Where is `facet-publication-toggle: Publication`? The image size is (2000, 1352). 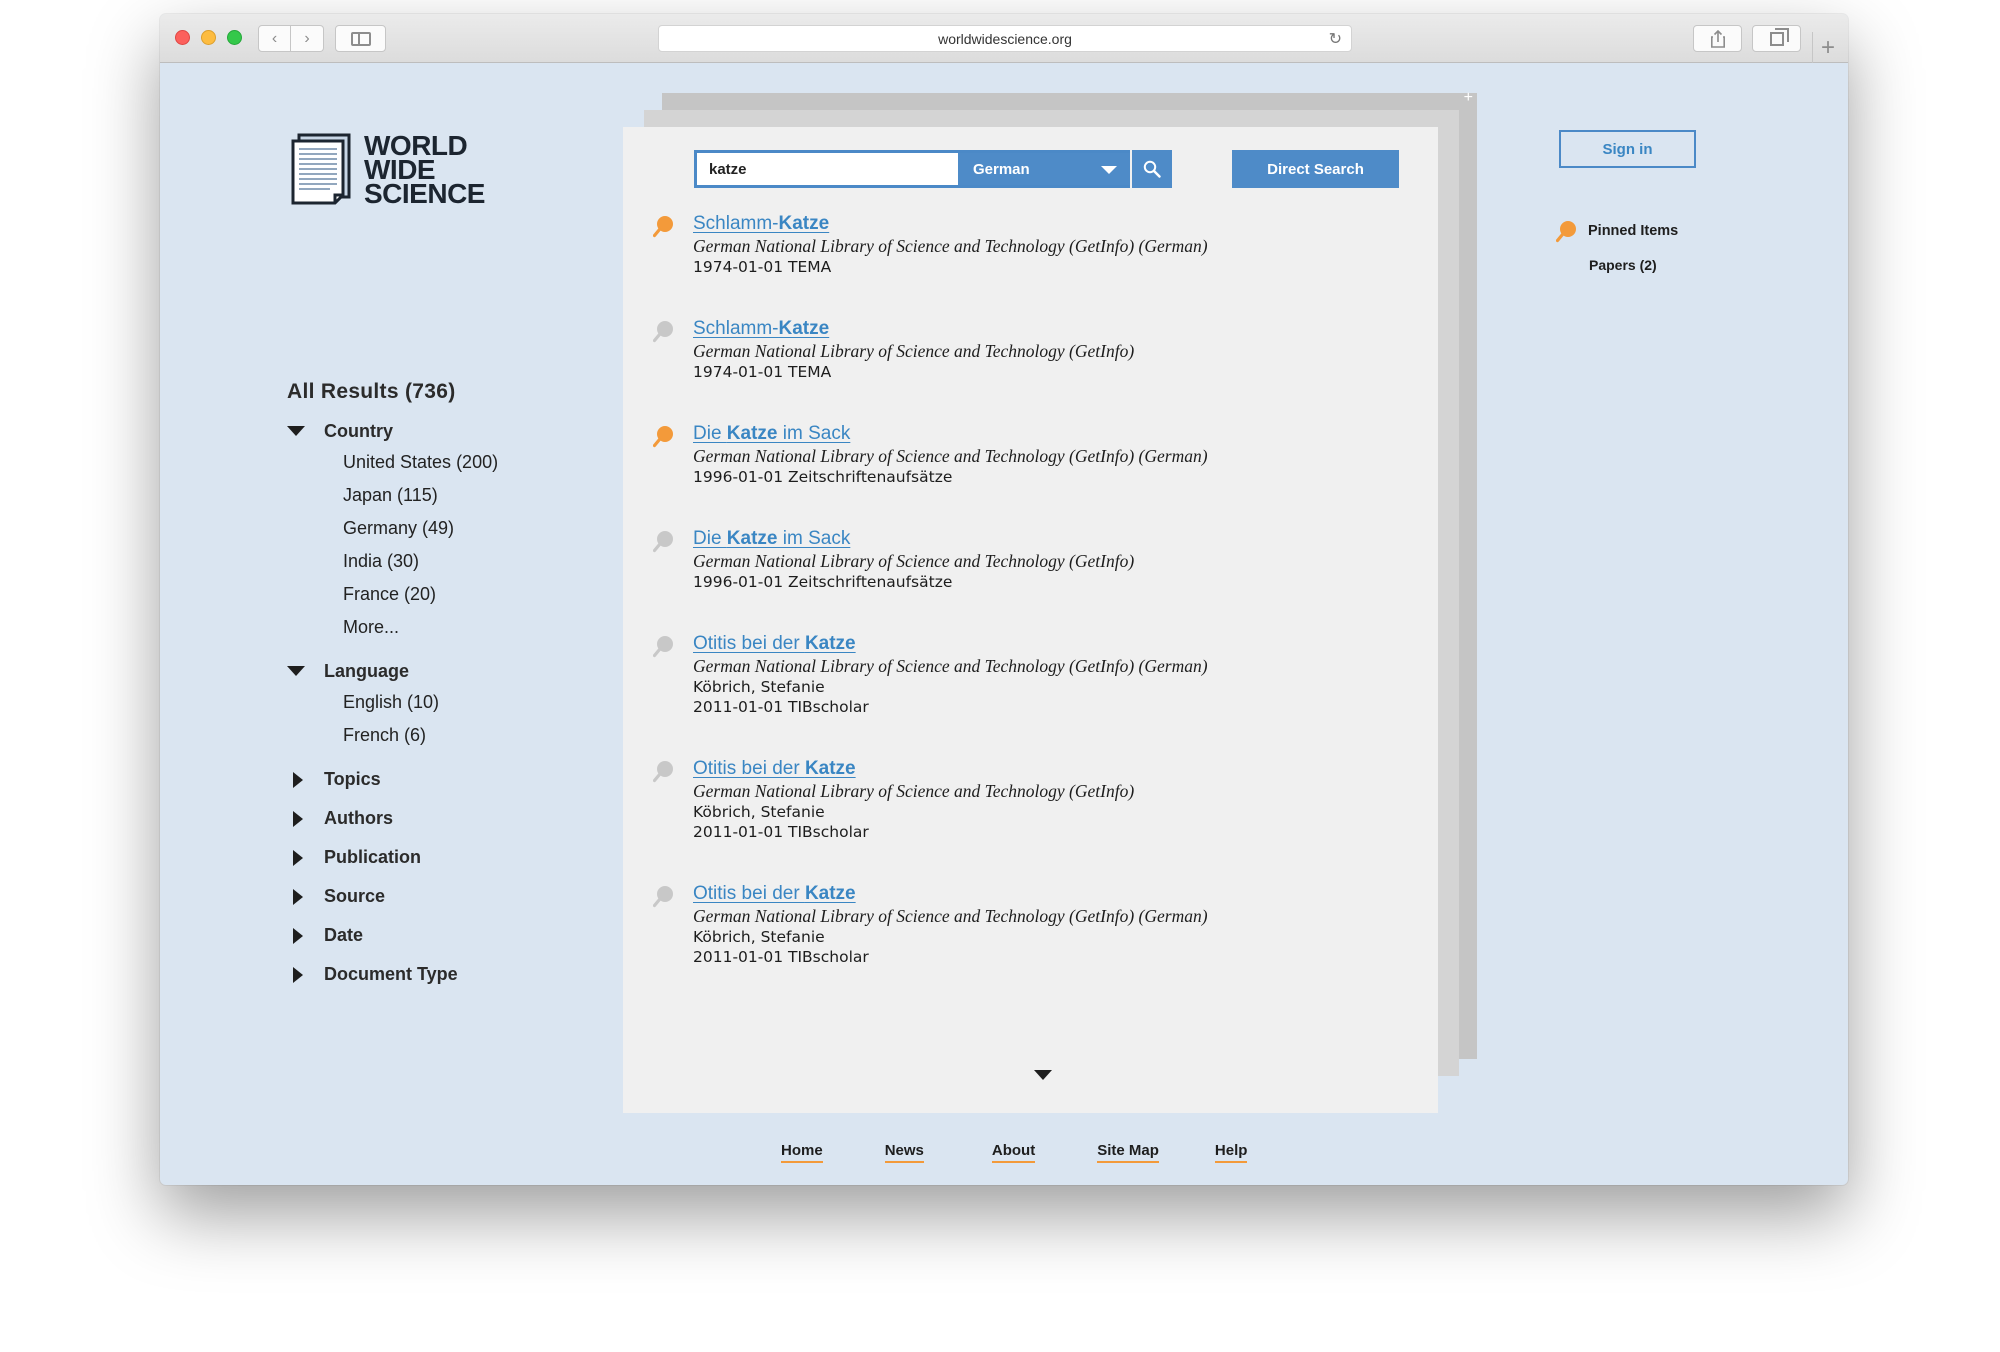
facet-publication-toggle: Publication is located at coordinates (447, 857).